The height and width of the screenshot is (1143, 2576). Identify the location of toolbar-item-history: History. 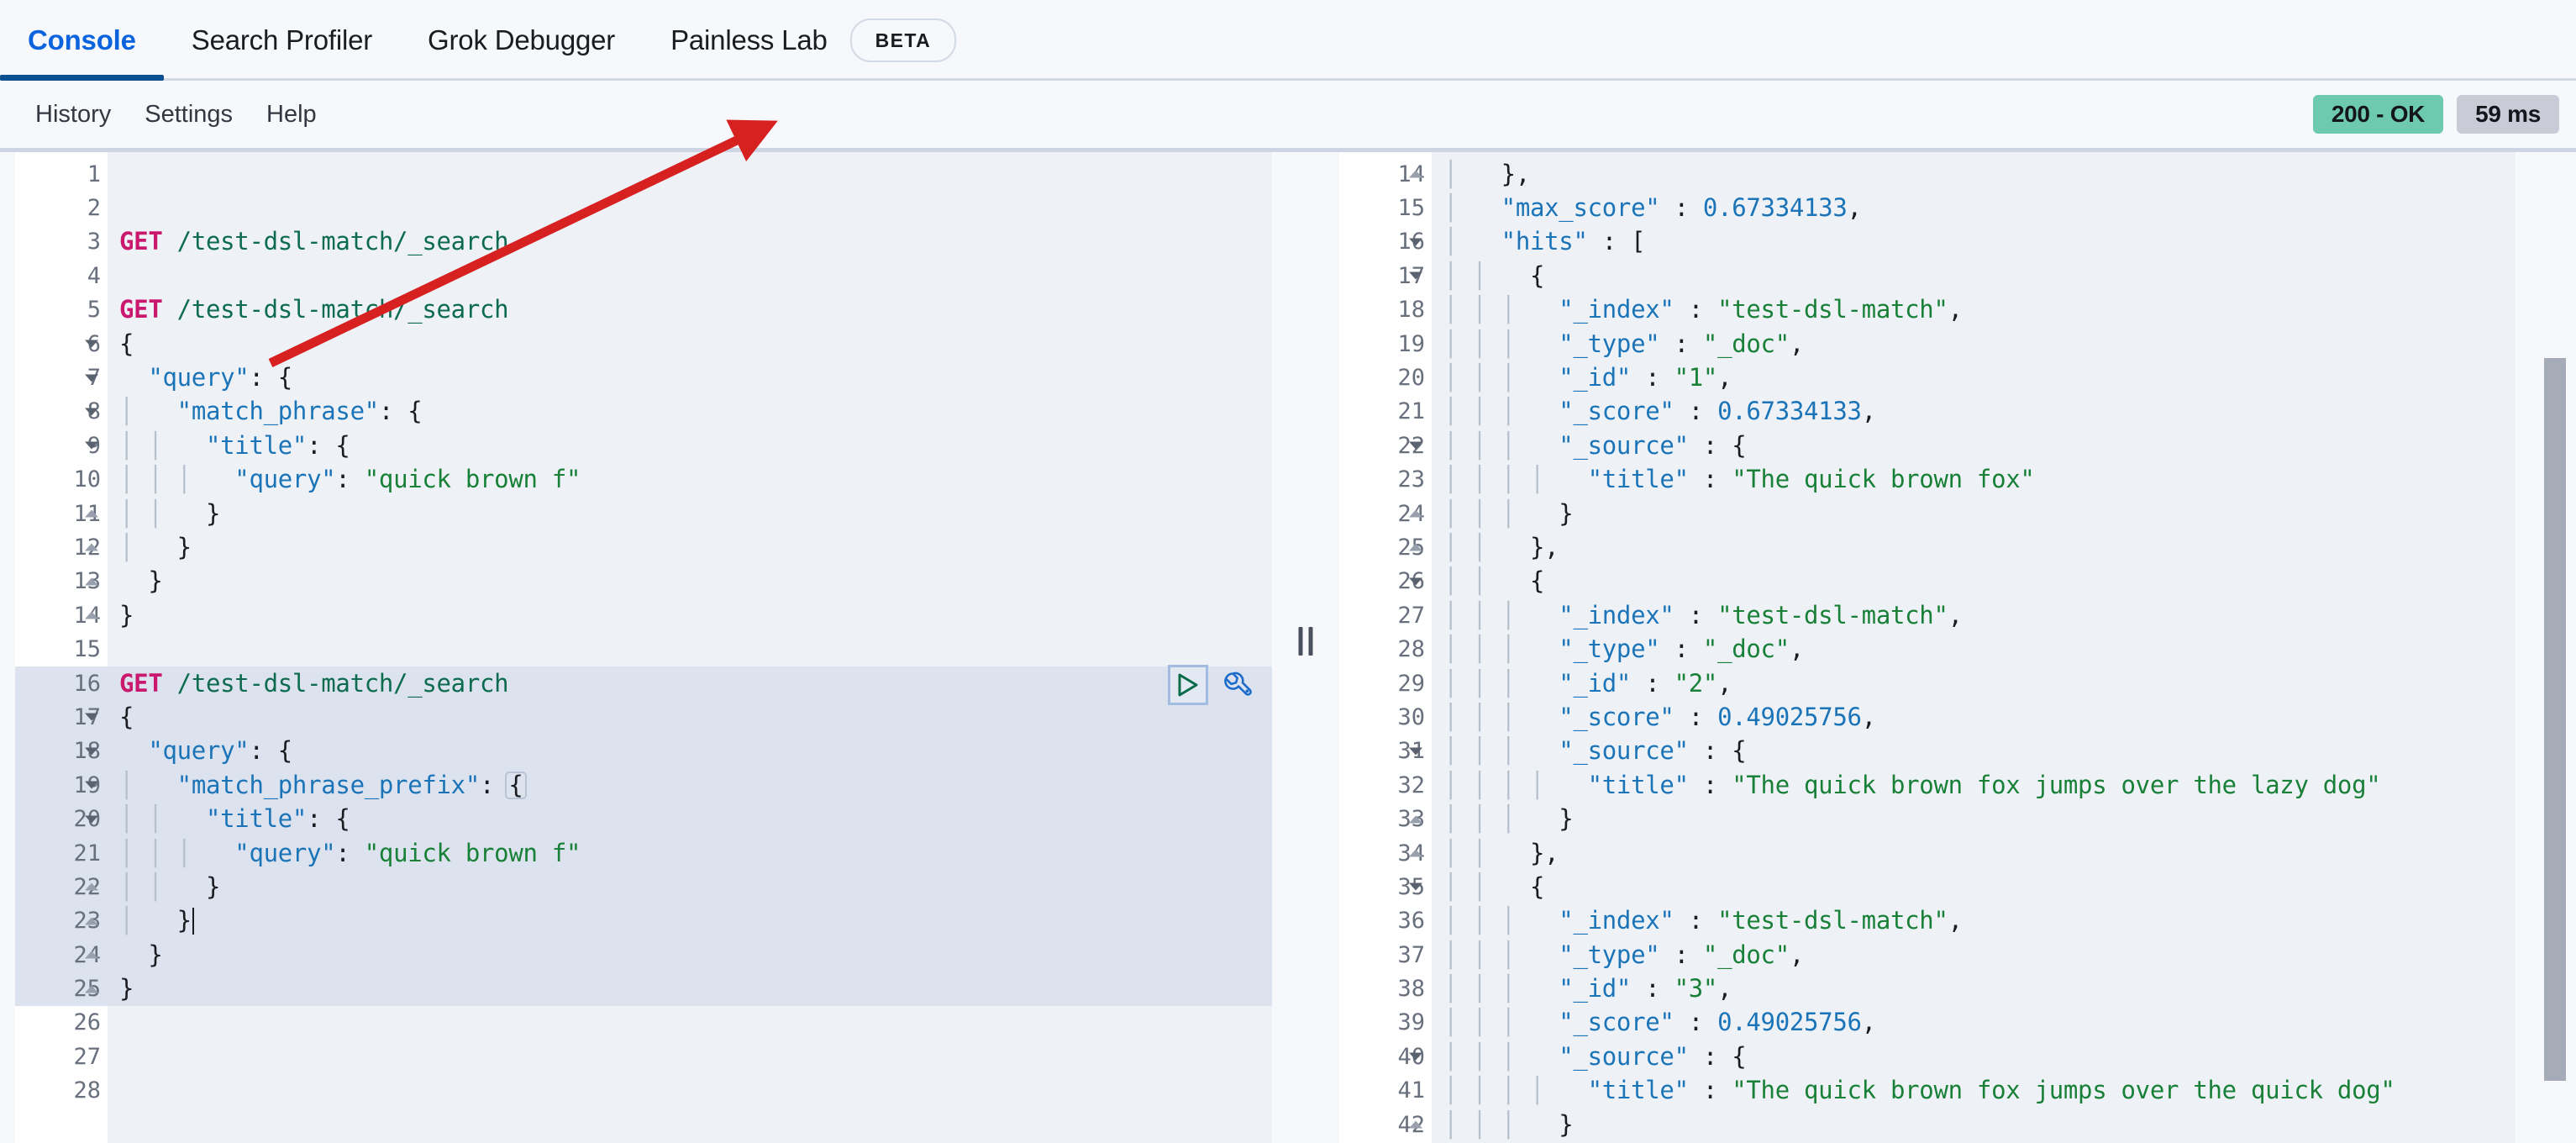
(73, 114).